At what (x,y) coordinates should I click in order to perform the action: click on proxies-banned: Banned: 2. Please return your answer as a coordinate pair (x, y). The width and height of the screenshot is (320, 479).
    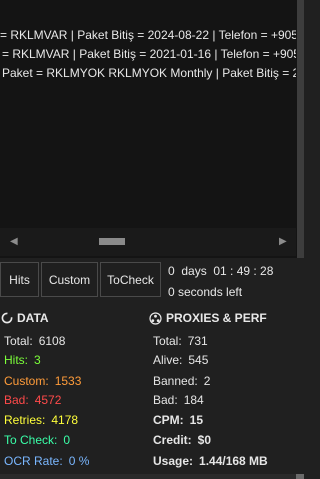
    Looking at the image, I should click on (181, 381).